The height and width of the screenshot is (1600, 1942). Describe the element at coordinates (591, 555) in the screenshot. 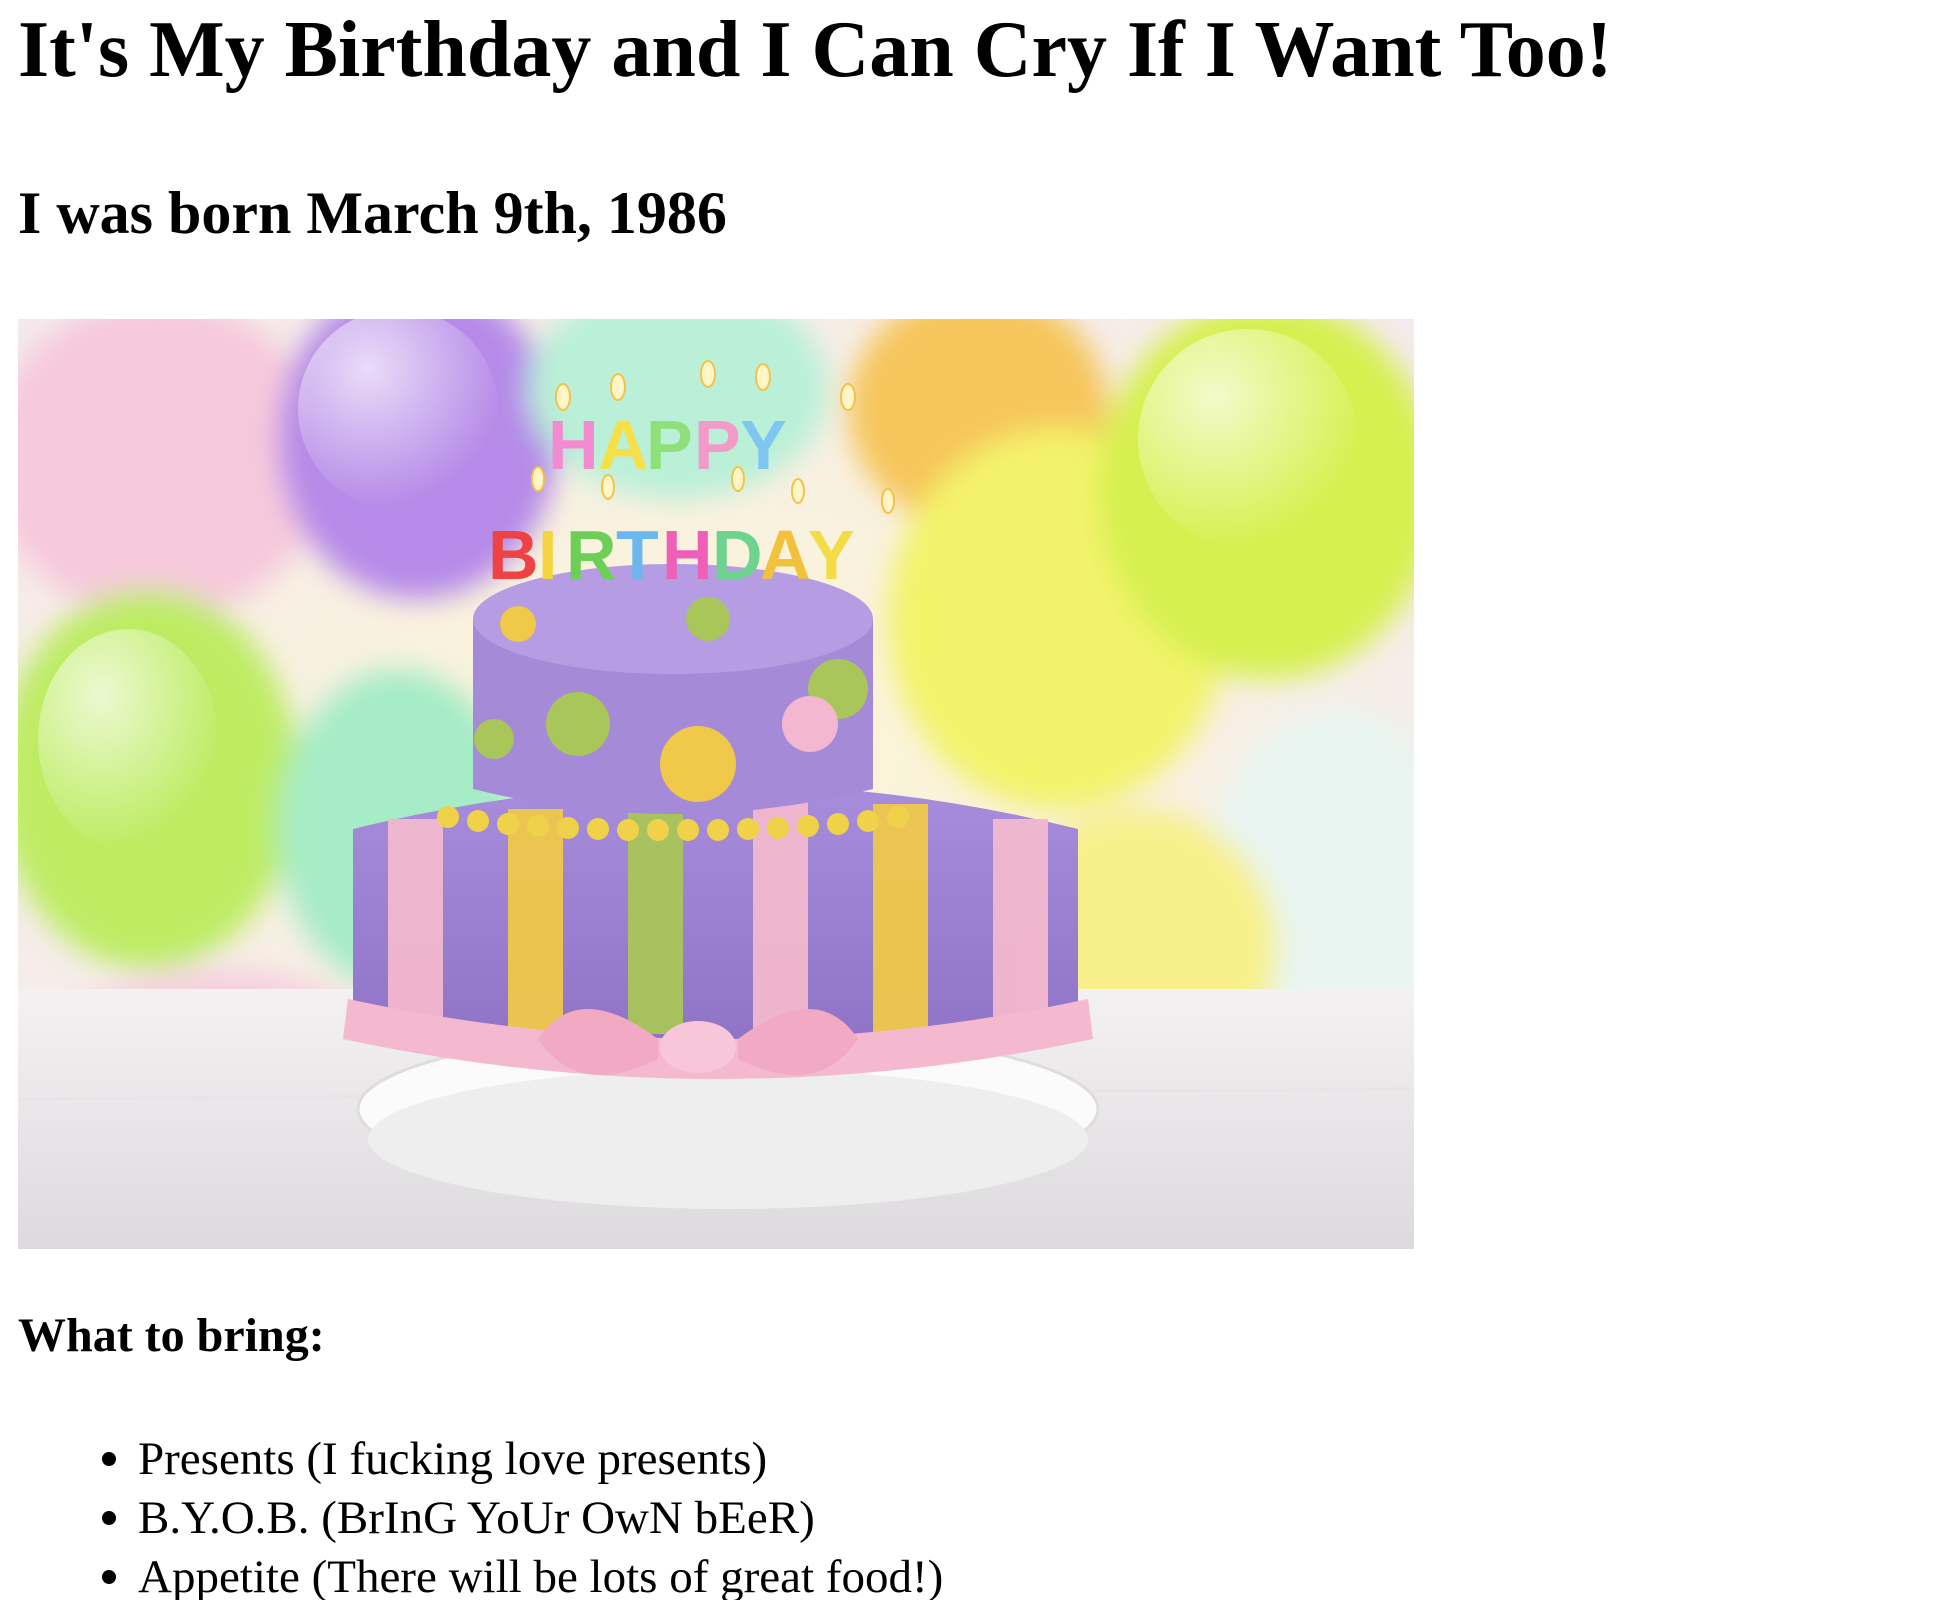

I see `svg-text: R` at that location.